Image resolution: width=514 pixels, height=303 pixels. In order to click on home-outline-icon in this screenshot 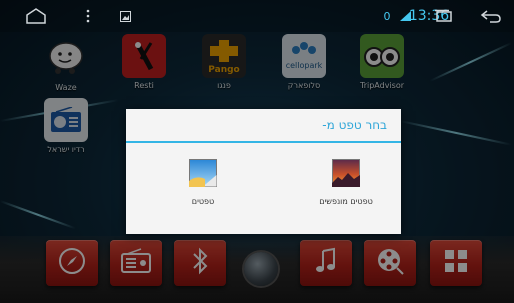, I will do `click(36, 16)`.